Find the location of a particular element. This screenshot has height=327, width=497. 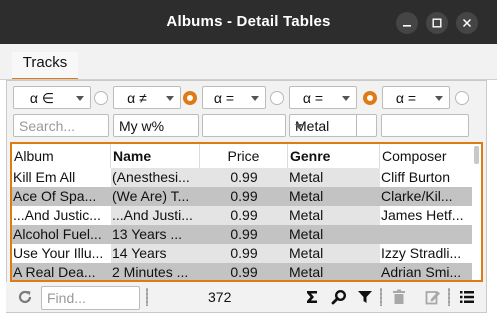

maximize-button is located at coordinates (437, 23).